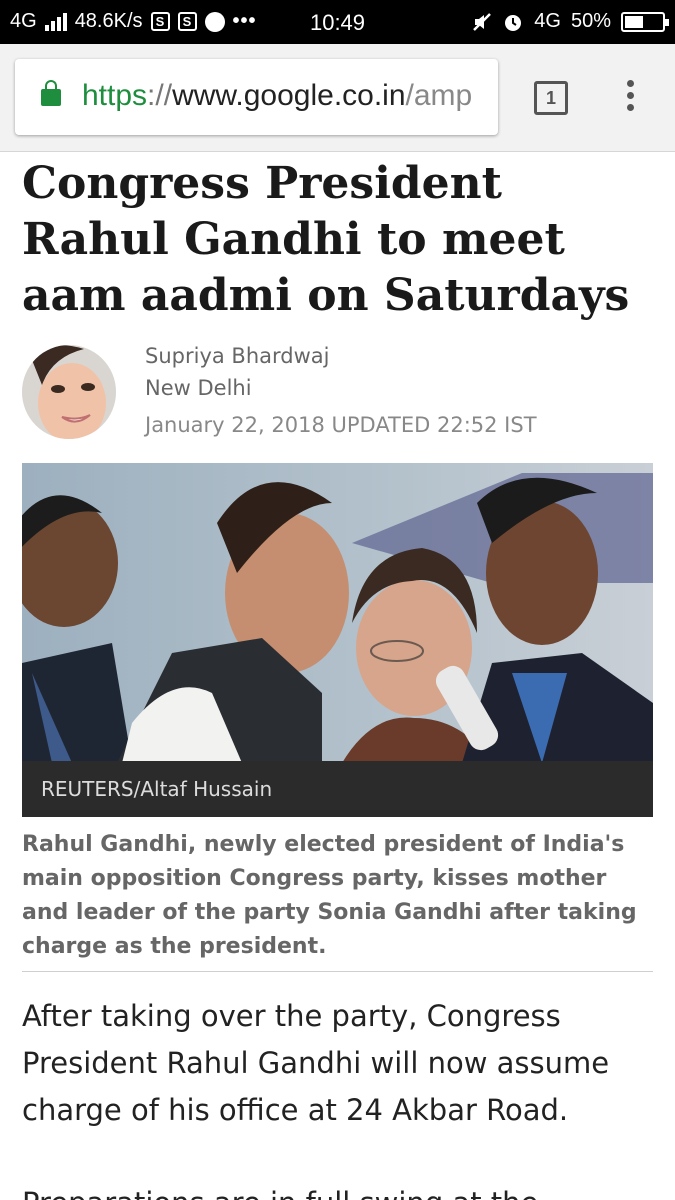  I want to click on alarm-icon, so click(513, 22).